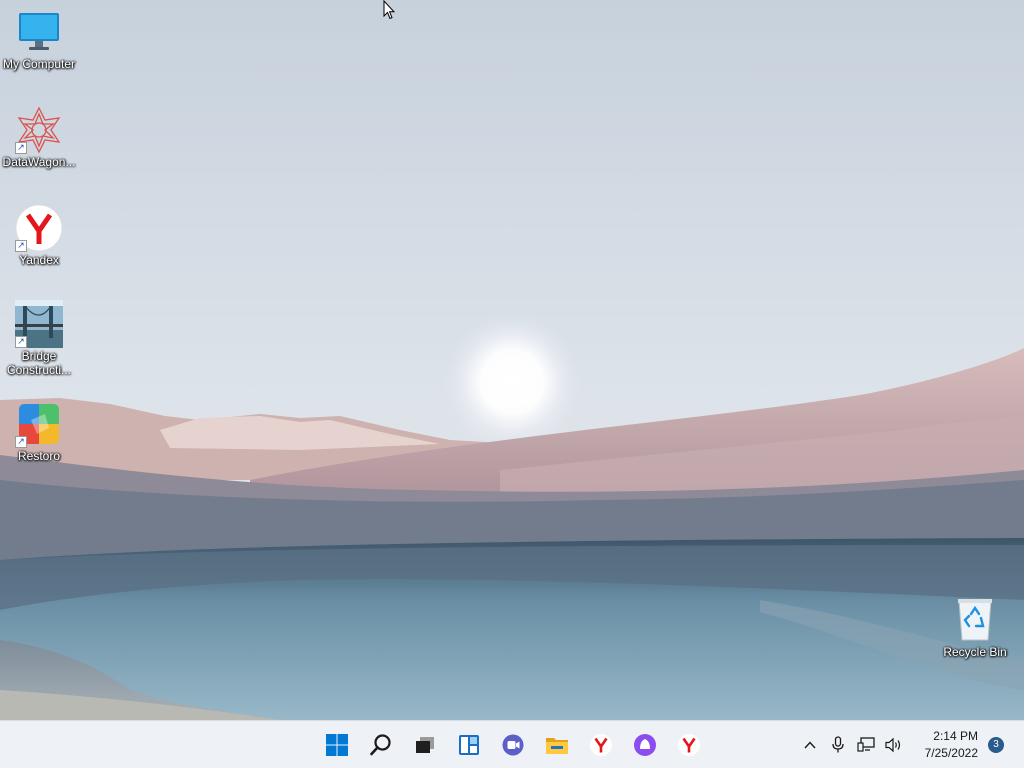 This screenshot has width=1024, height=769. I want to click on desktop-icon-yandex: ↗ Yandex, so click(39, 235).